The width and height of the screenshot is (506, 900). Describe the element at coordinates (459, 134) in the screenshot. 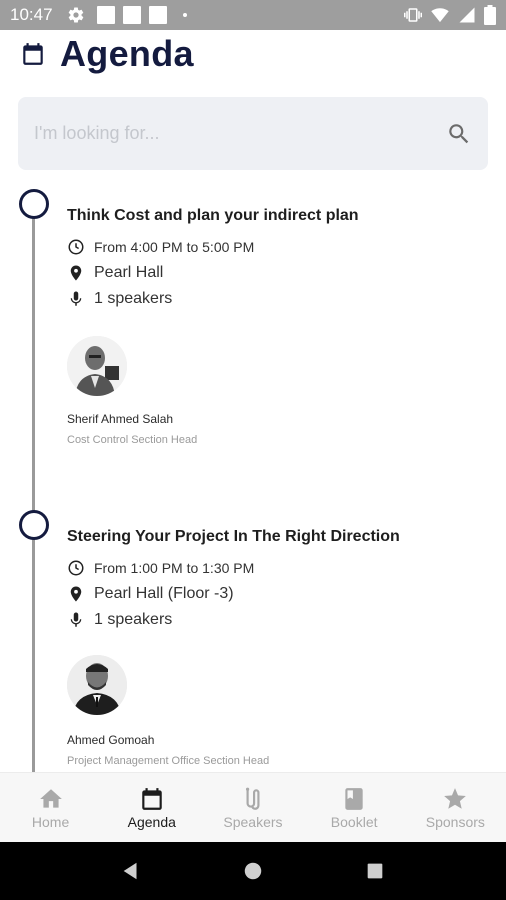

I see `search-icon` at that location.